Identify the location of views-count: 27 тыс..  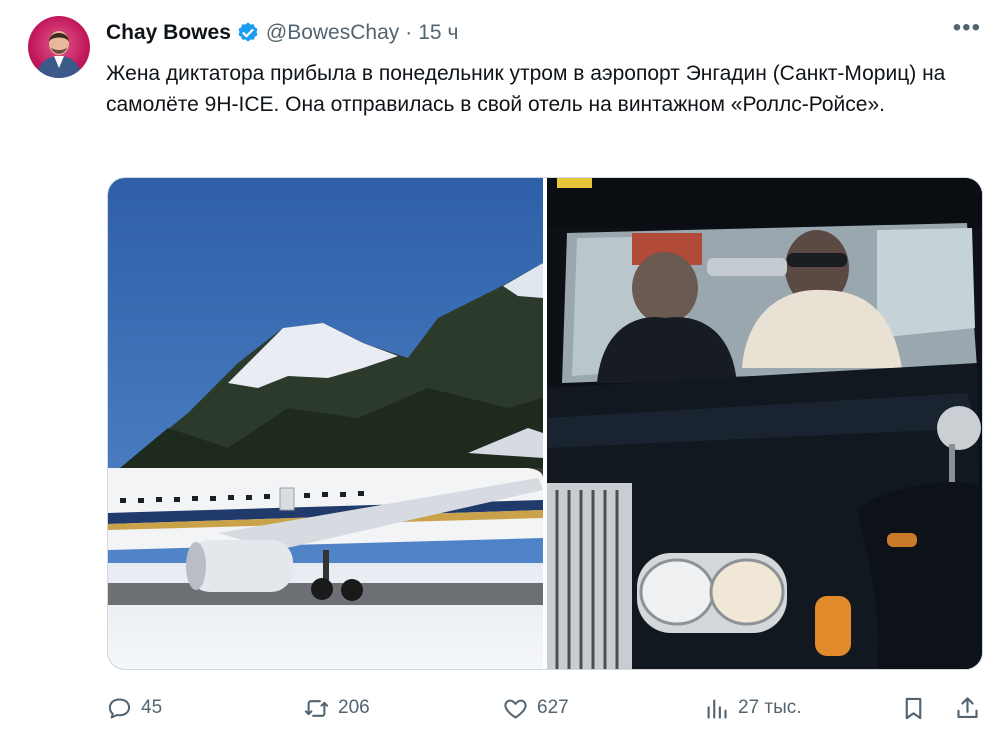
(770, 707).